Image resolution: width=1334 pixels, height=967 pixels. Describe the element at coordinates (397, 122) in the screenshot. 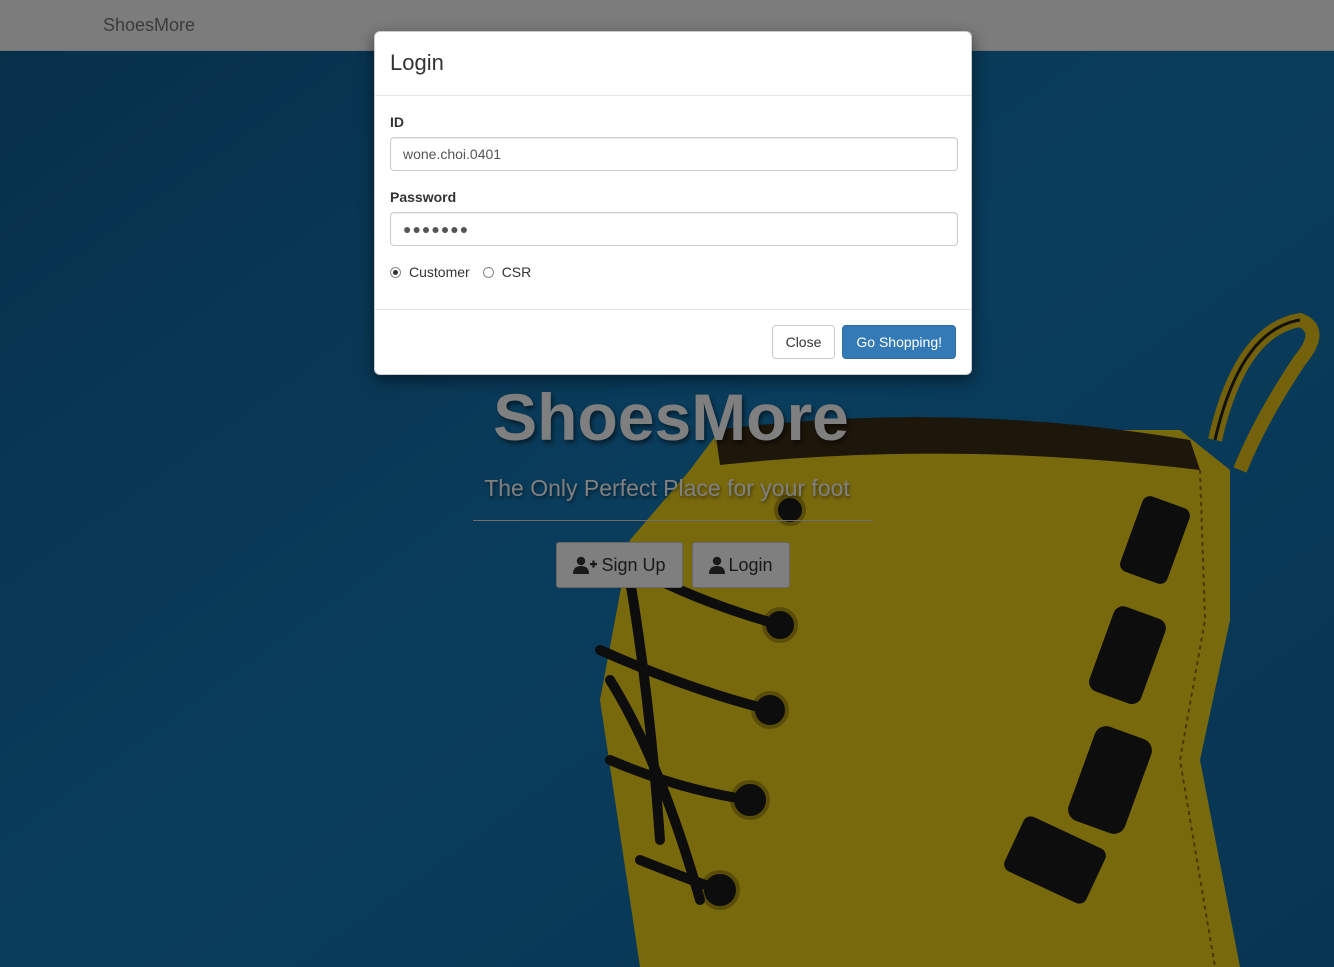

I see `id-label: ID` at that location.